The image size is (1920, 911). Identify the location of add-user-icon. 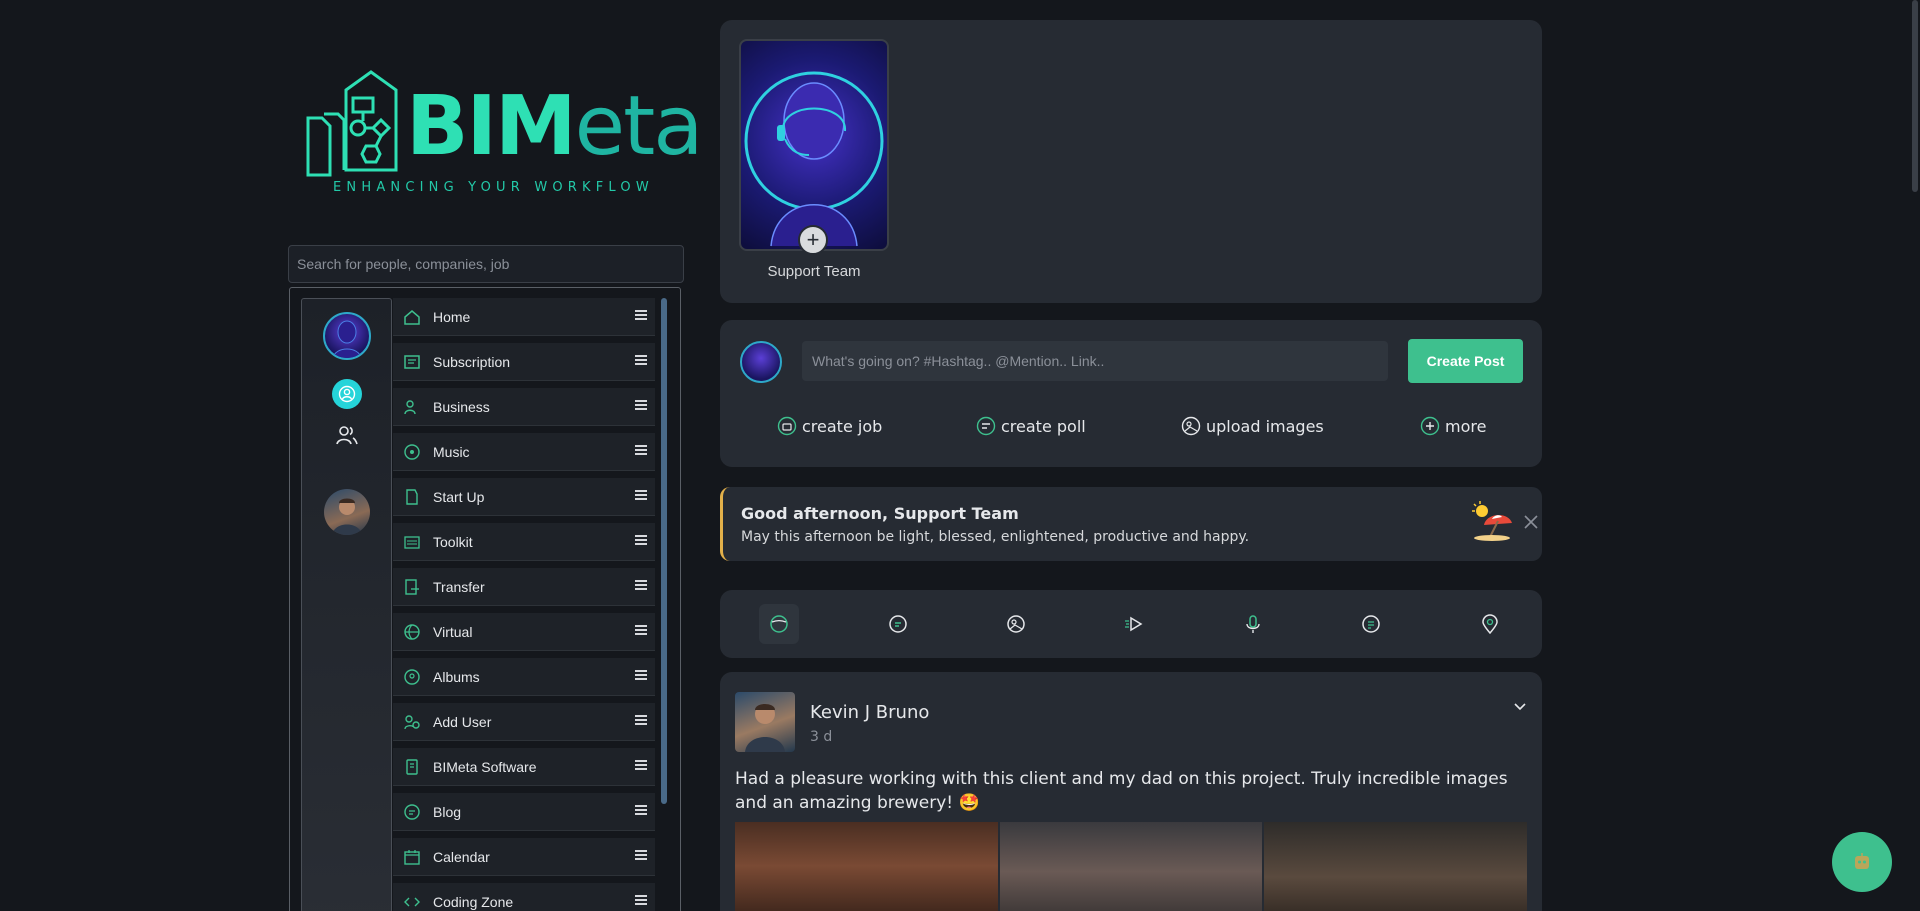
(412, 721).